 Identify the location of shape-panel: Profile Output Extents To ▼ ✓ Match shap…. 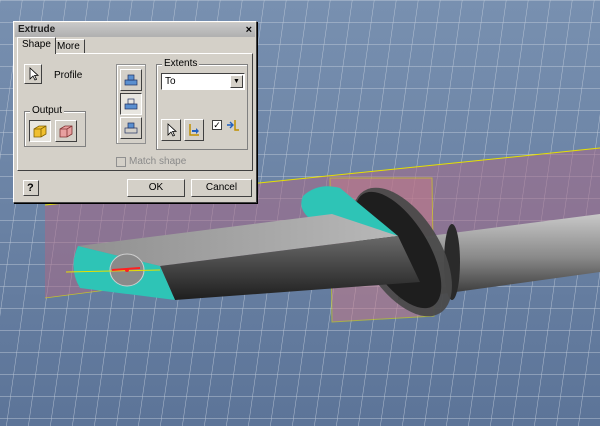
(135, 112).